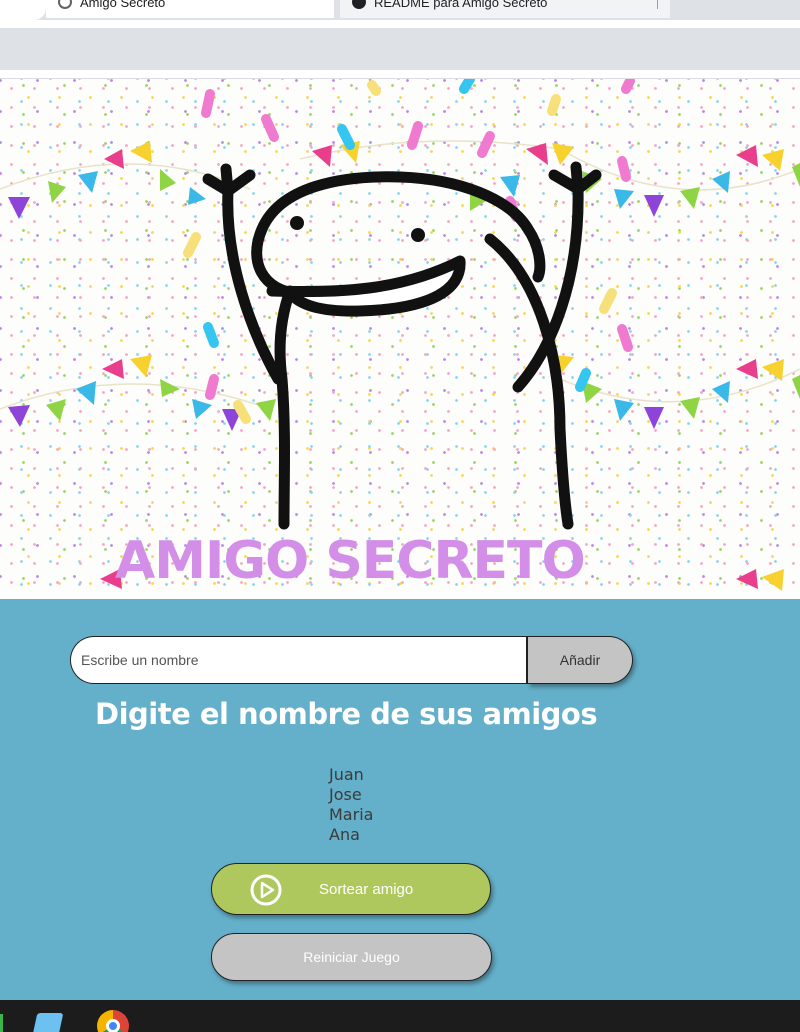  What do you see at coordinates (461, 5) in the screenshot?
I see `tab-label: README para Amigo Secreto` at bounding box center [461, 5].